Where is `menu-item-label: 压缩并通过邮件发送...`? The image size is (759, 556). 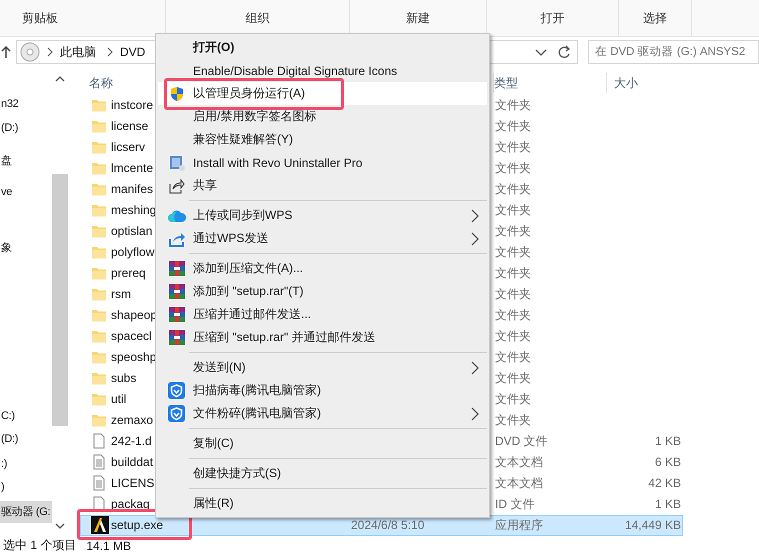
menu-item-label: 压缩并通过邮件发送... is located at coordinates (252, 314).